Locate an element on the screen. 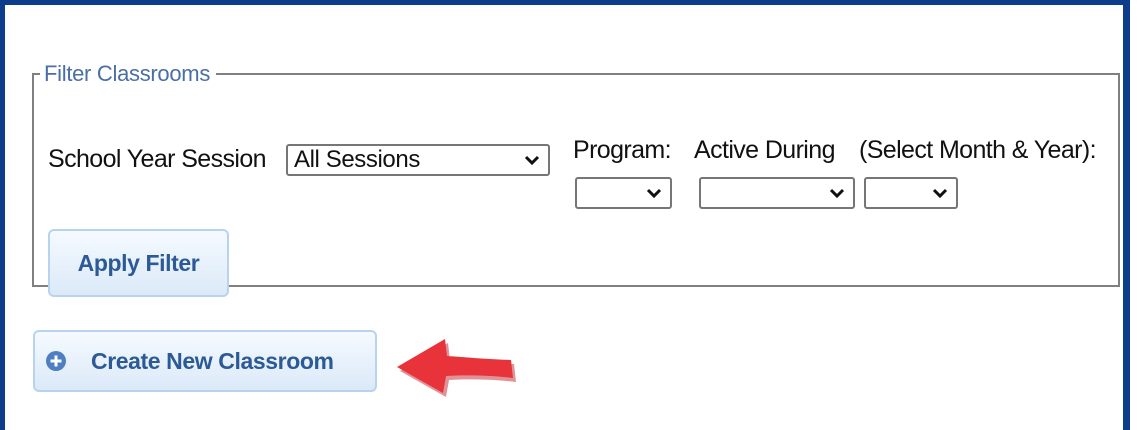 Image resolution: width=1142 pixels, height=430 pixels. filter-legend: Filter Classrooms is located at coordinates (127, 73).